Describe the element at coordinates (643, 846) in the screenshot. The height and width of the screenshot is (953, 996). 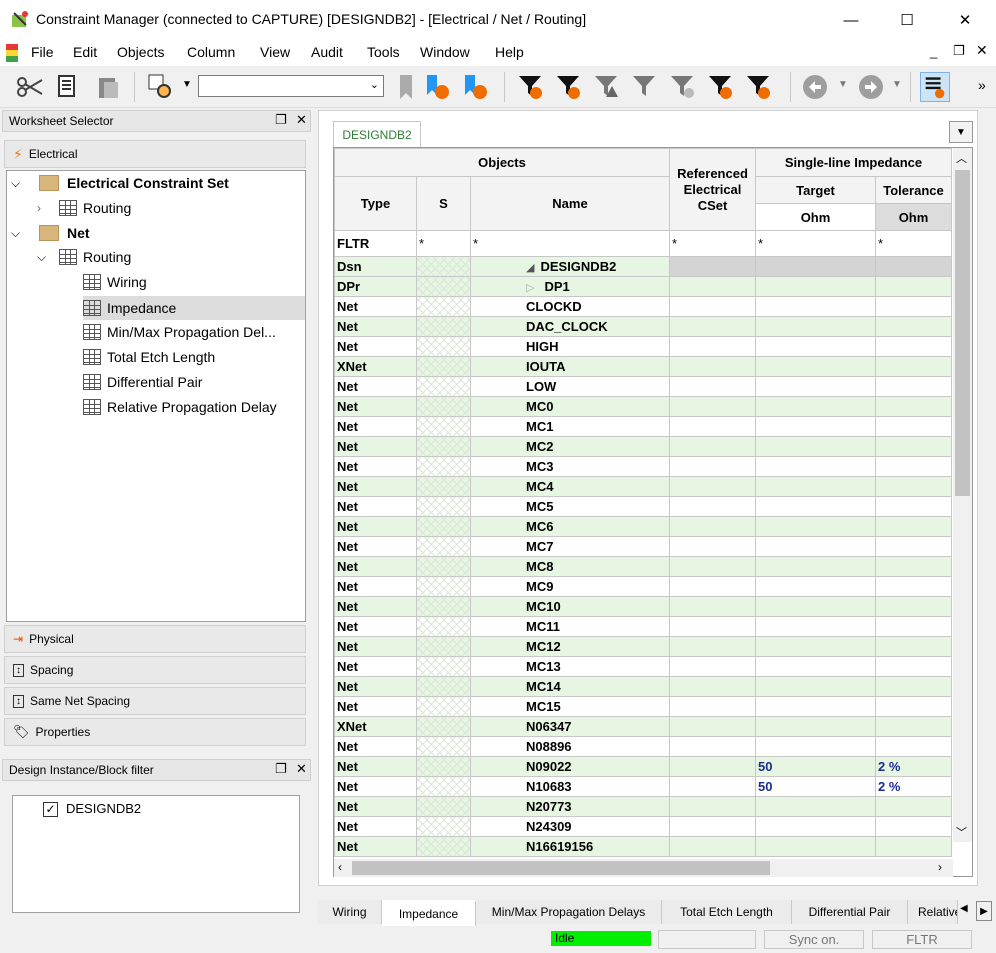
I see `table-row: Net N16619156` at that location.